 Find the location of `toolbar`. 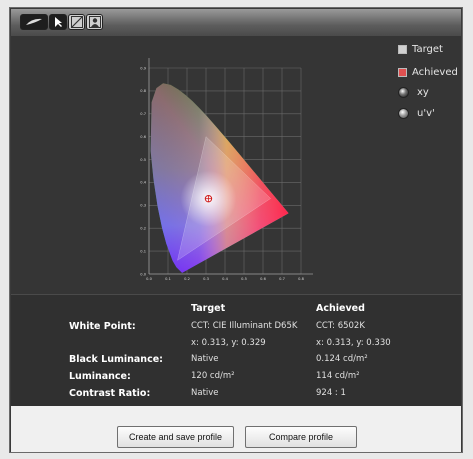

toolbar is located at coordinates (236, 22).